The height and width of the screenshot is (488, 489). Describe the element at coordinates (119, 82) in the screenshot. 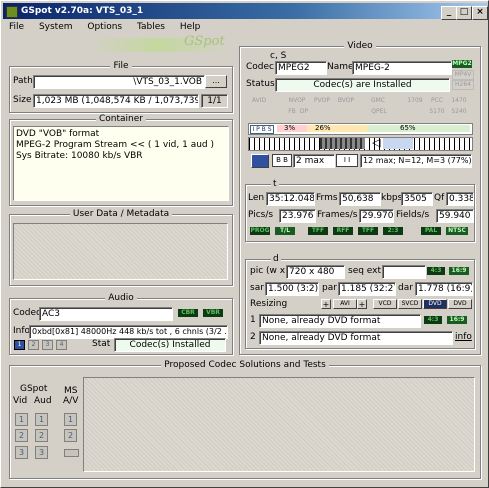

I see `path-field: \VTS_03_1.VOB` at that location.